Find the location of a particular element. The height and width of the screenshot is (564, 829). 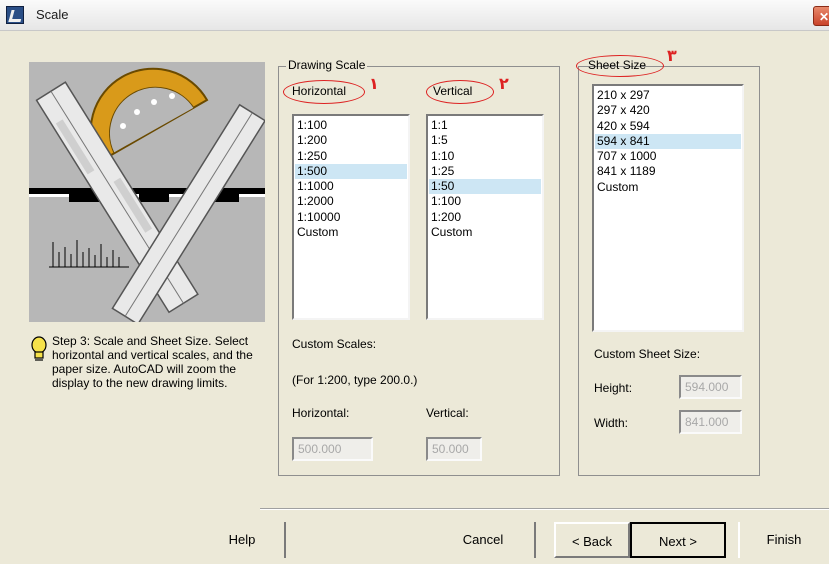

scale-ruler-protractor-icon is located at coordinates (147, 192).